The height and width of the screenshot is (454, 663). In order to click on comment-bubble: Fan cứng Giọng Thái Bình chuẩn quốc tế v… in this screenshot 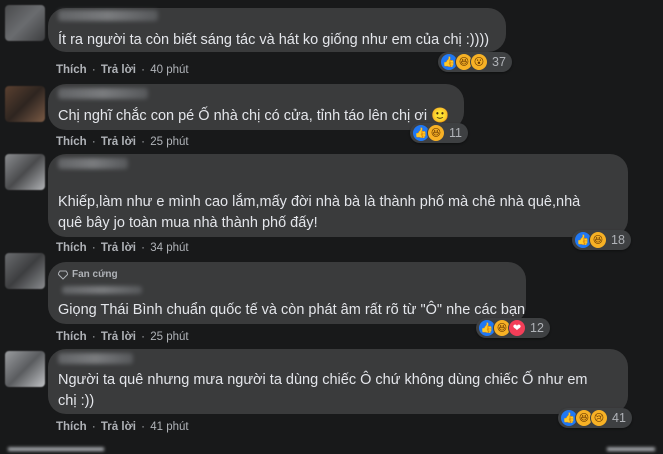, I will do `click(287, 293)`.